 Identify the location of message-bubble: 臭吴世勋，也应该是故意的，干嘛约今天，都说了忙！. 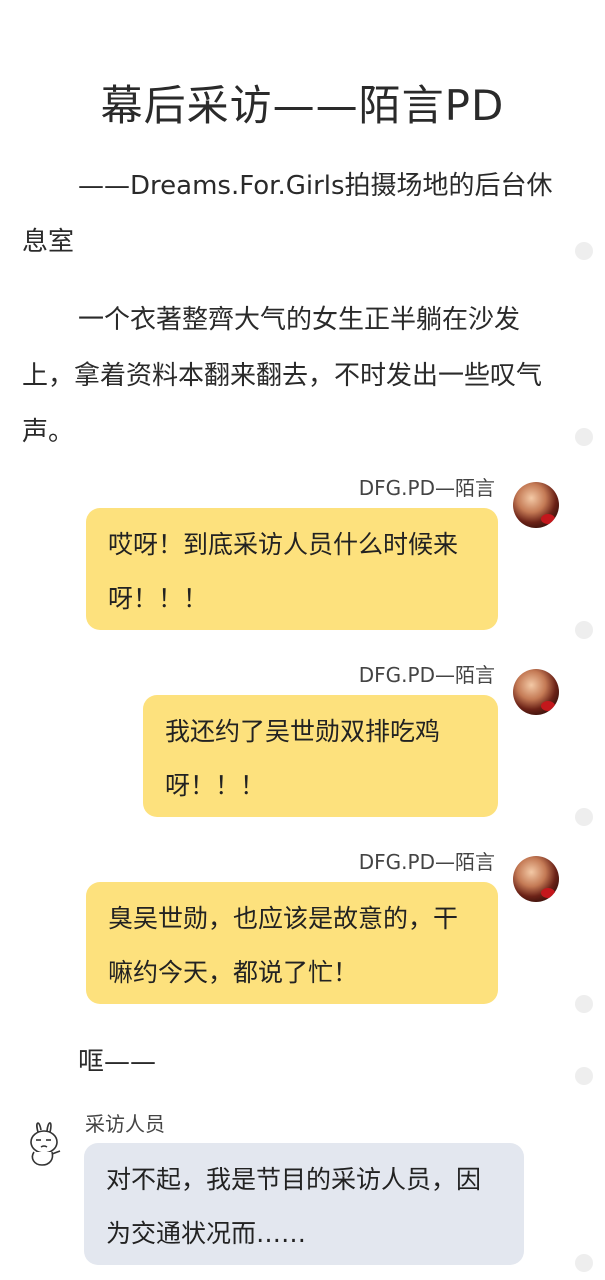
(292, 943).